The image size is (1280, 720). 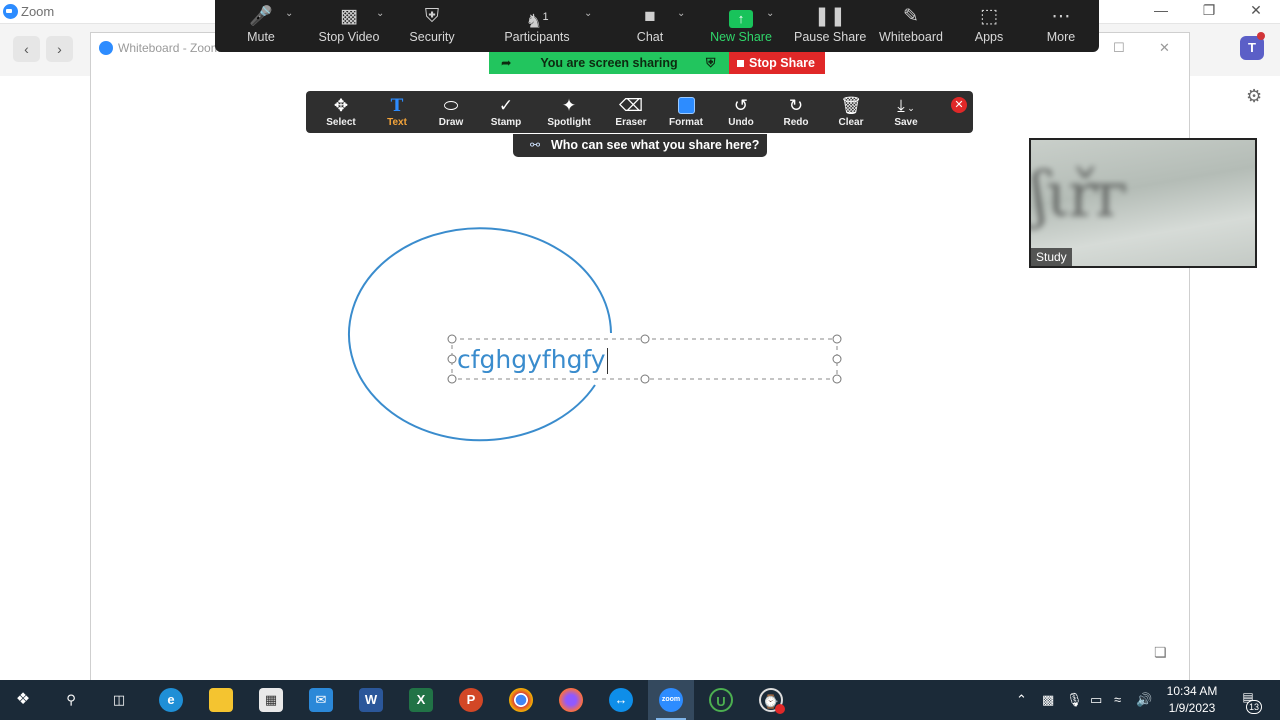 I want to click on drawn-ellipse, so click(x=480, y=334).